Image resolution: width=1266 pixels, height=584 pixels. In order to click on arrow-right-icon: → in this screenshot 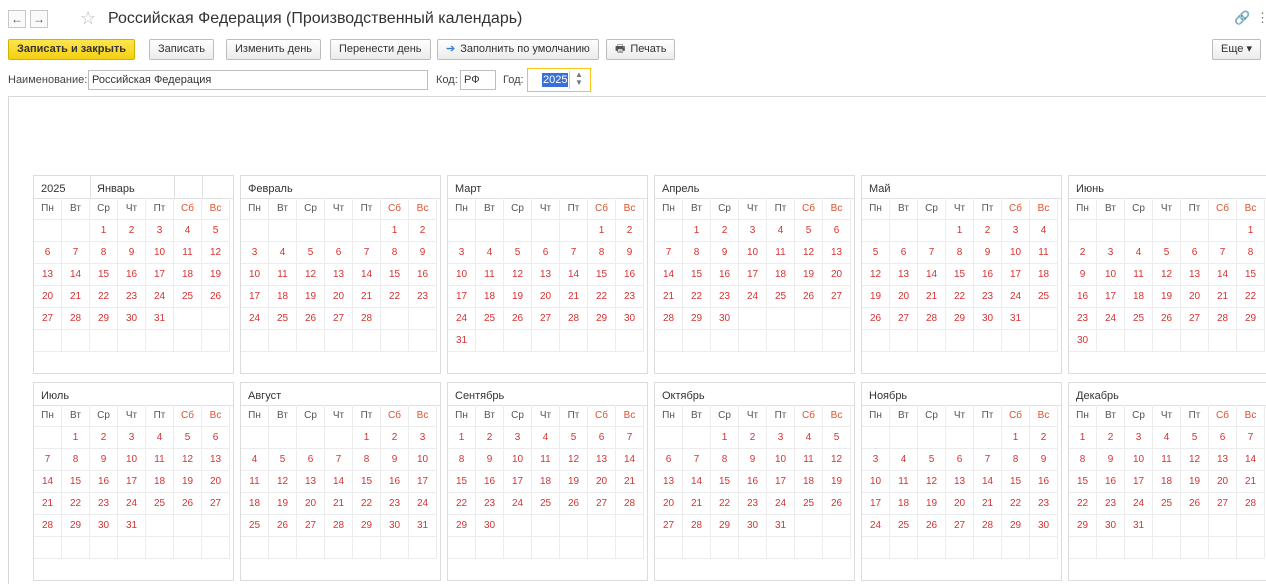, I will do `click(39, 19)`.